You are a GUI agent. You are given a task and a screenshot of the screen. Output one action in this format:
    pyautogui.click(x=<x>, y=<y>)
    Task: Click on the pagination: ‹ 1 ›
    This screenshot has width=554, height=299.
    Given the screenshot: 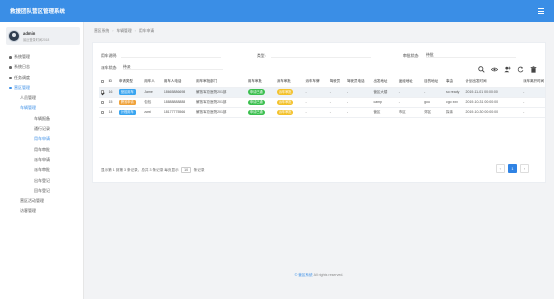 What is the action you would take?
    pyautogui.click(x=511, y=168)
    